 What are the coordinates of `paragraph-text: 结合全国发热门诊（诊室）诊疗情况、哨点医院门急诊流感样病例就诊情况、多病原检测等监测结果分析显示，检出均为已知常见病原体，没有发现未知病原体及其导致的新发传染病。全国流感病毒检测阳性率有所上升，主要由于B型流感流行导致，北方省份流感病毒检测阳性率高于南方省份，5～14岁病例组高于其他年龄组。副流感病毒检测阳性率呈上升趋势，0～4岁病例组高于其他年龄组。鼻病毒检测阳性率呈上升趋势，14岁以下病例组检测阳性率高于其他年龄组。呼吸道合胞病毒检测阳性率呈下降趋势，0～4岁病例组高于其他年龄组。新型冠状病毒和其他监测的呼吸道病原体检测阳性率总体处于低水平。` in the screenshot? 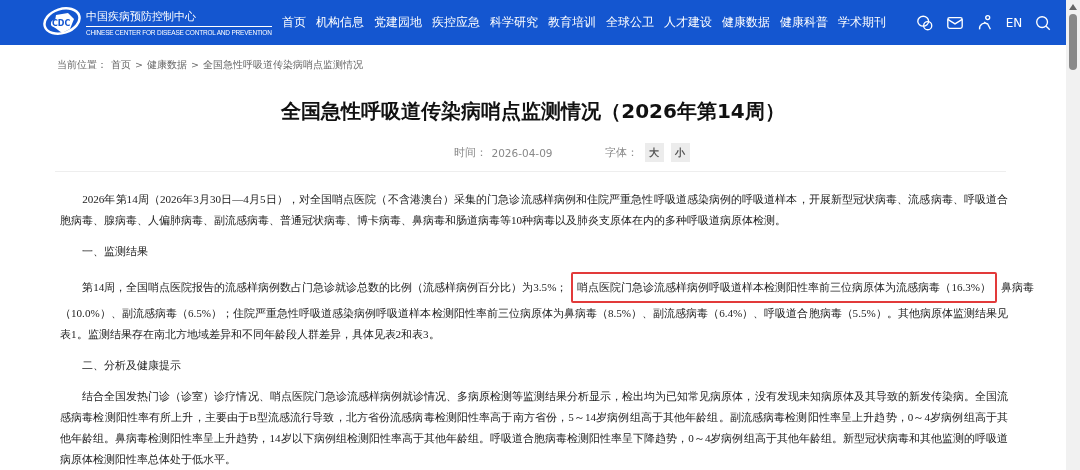 It's located at (534, 428).